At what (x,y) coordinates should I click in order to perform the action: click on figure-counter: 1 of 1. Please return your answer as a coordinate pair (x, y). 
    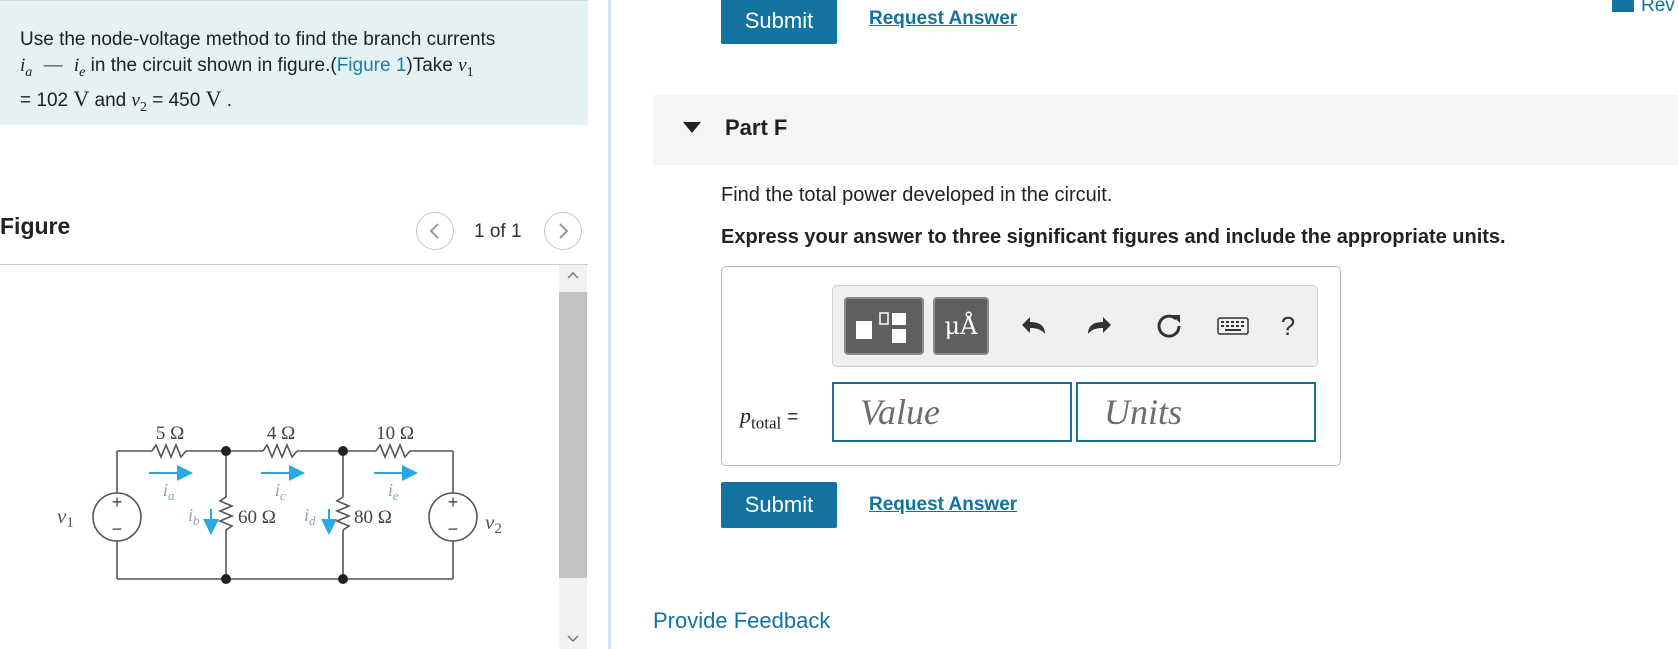
    Looking at the image, I should click on (498, 231).